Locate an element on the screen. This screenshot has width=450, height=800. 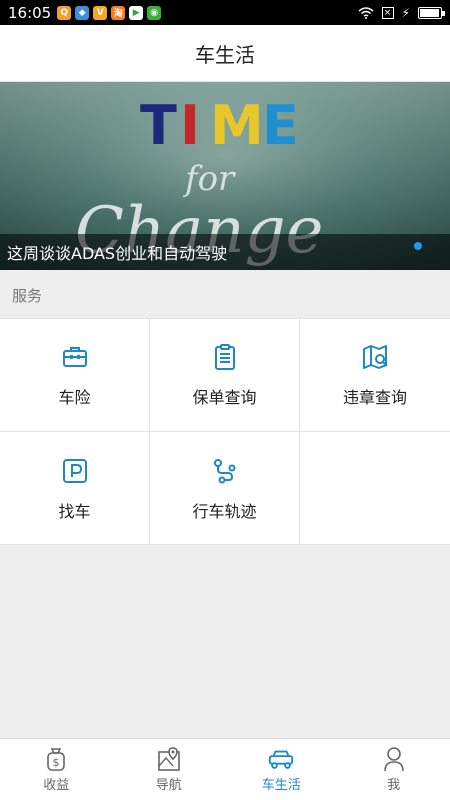
maps-icon: ◆ is located at coordinates (82, 12).